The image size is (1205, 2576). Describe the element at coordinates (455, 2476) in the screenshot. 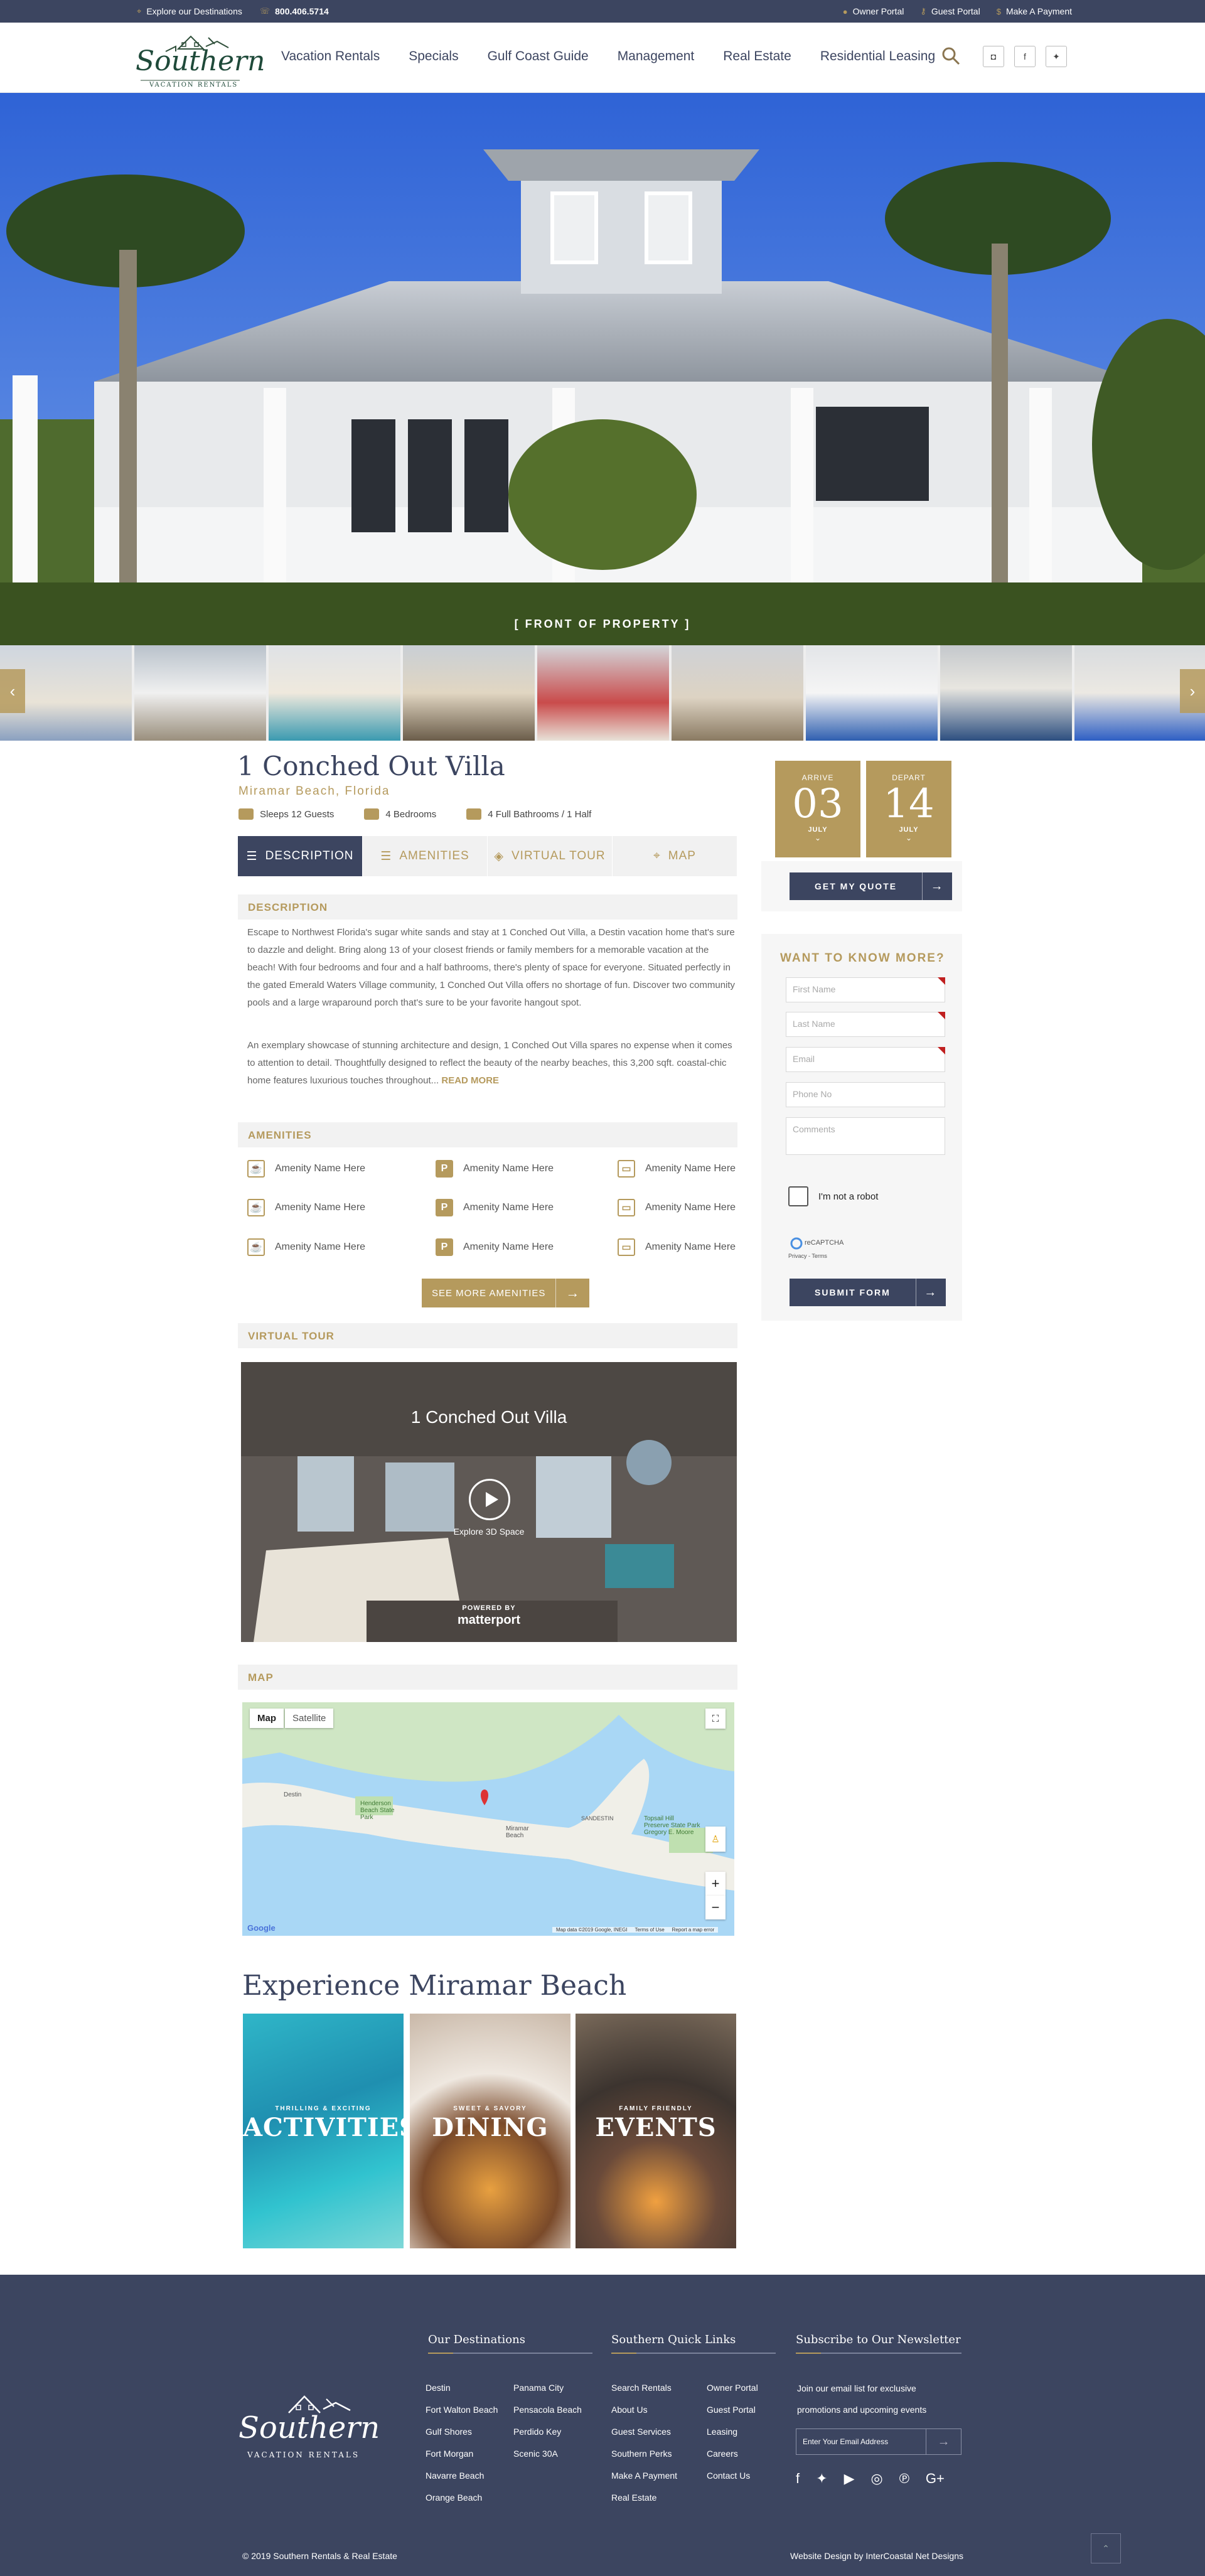

I see `footer-link-navarre-beach: Navarre Beach` at that location.